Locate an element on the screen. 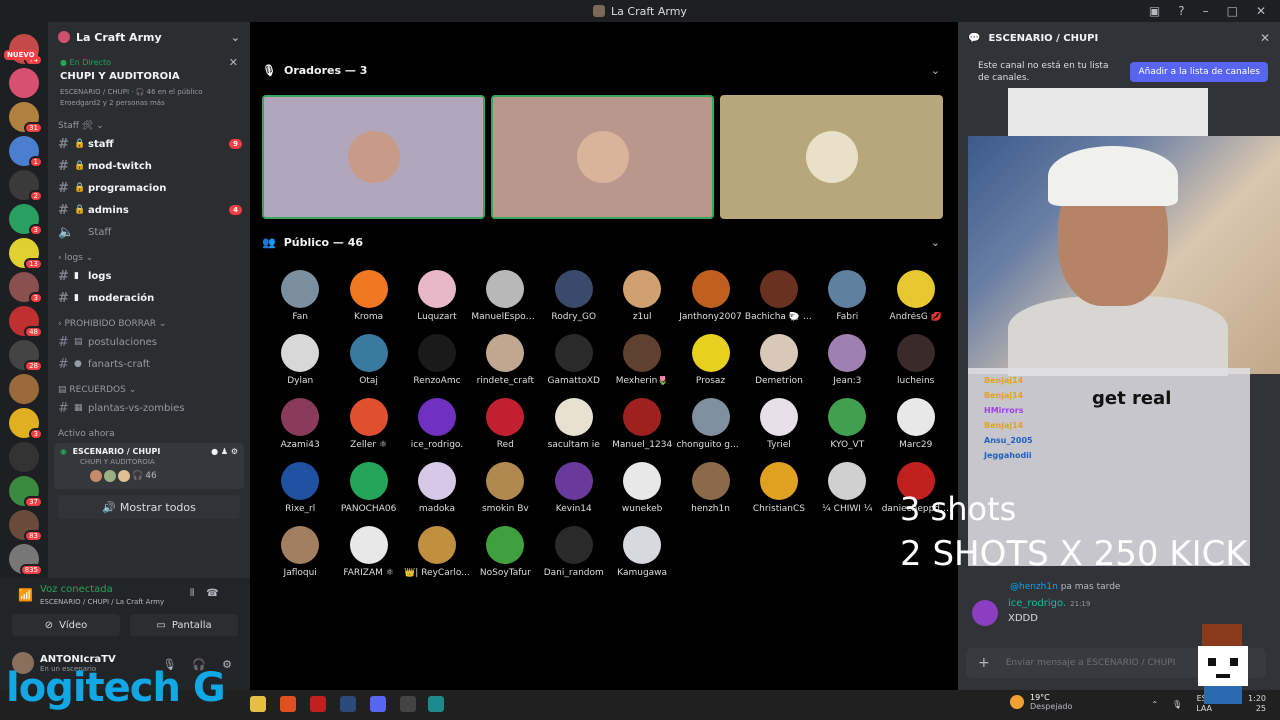  audience-member: Kevin14 is located at coordinates (574, 488).